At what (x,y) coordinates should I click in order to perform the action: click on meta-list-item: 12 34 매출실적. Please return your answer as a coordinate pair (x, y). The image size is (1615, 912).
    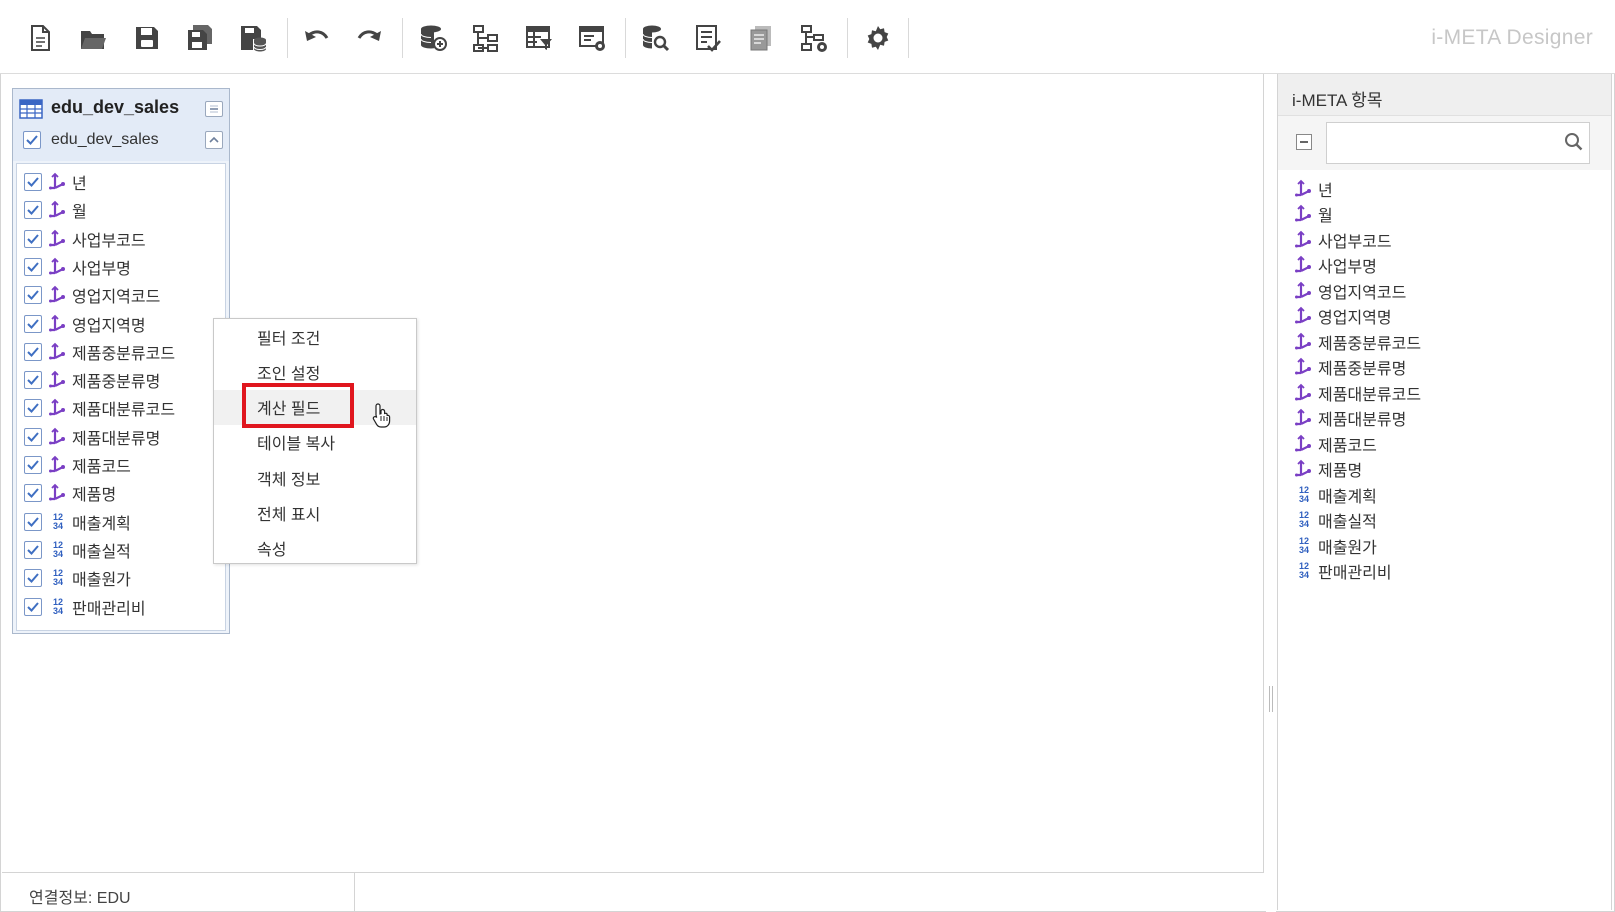
    Looking at the image, I should click on (1335, 520).